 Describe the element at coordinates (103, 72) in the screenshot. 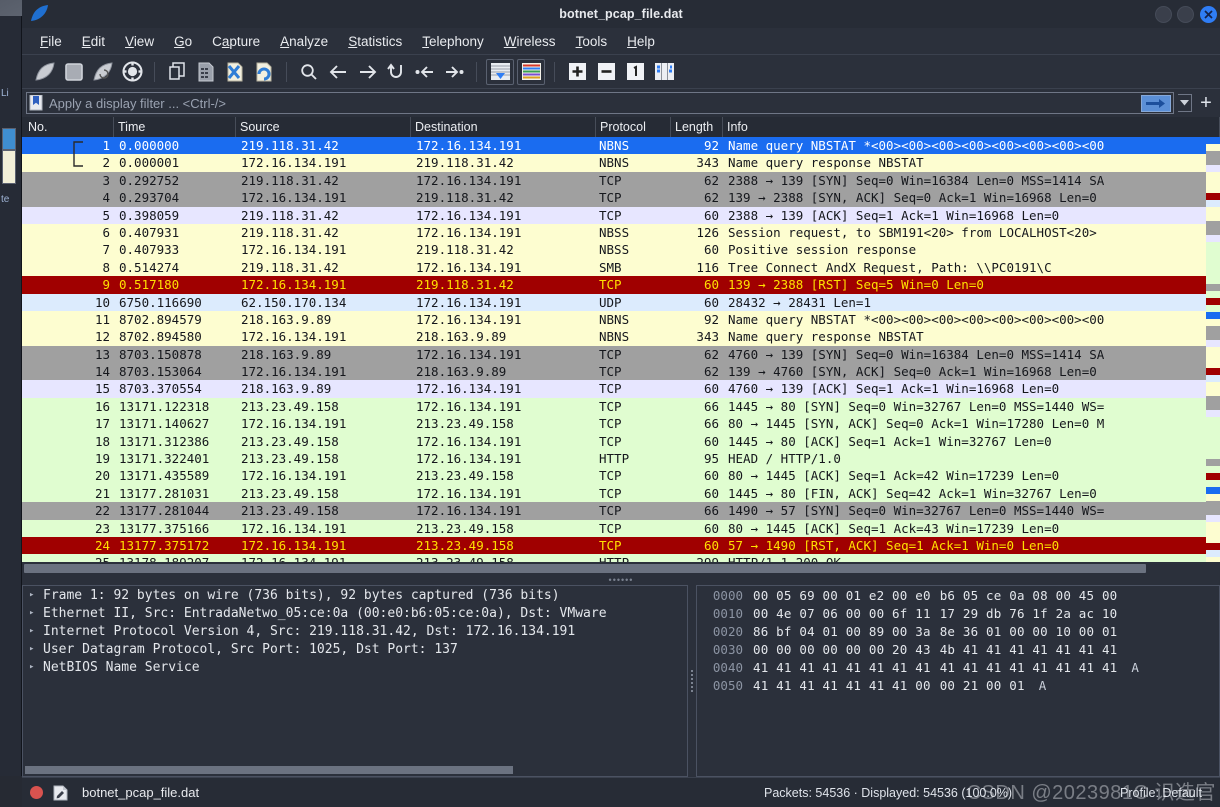

I see `restart-capture-icon` at that location.